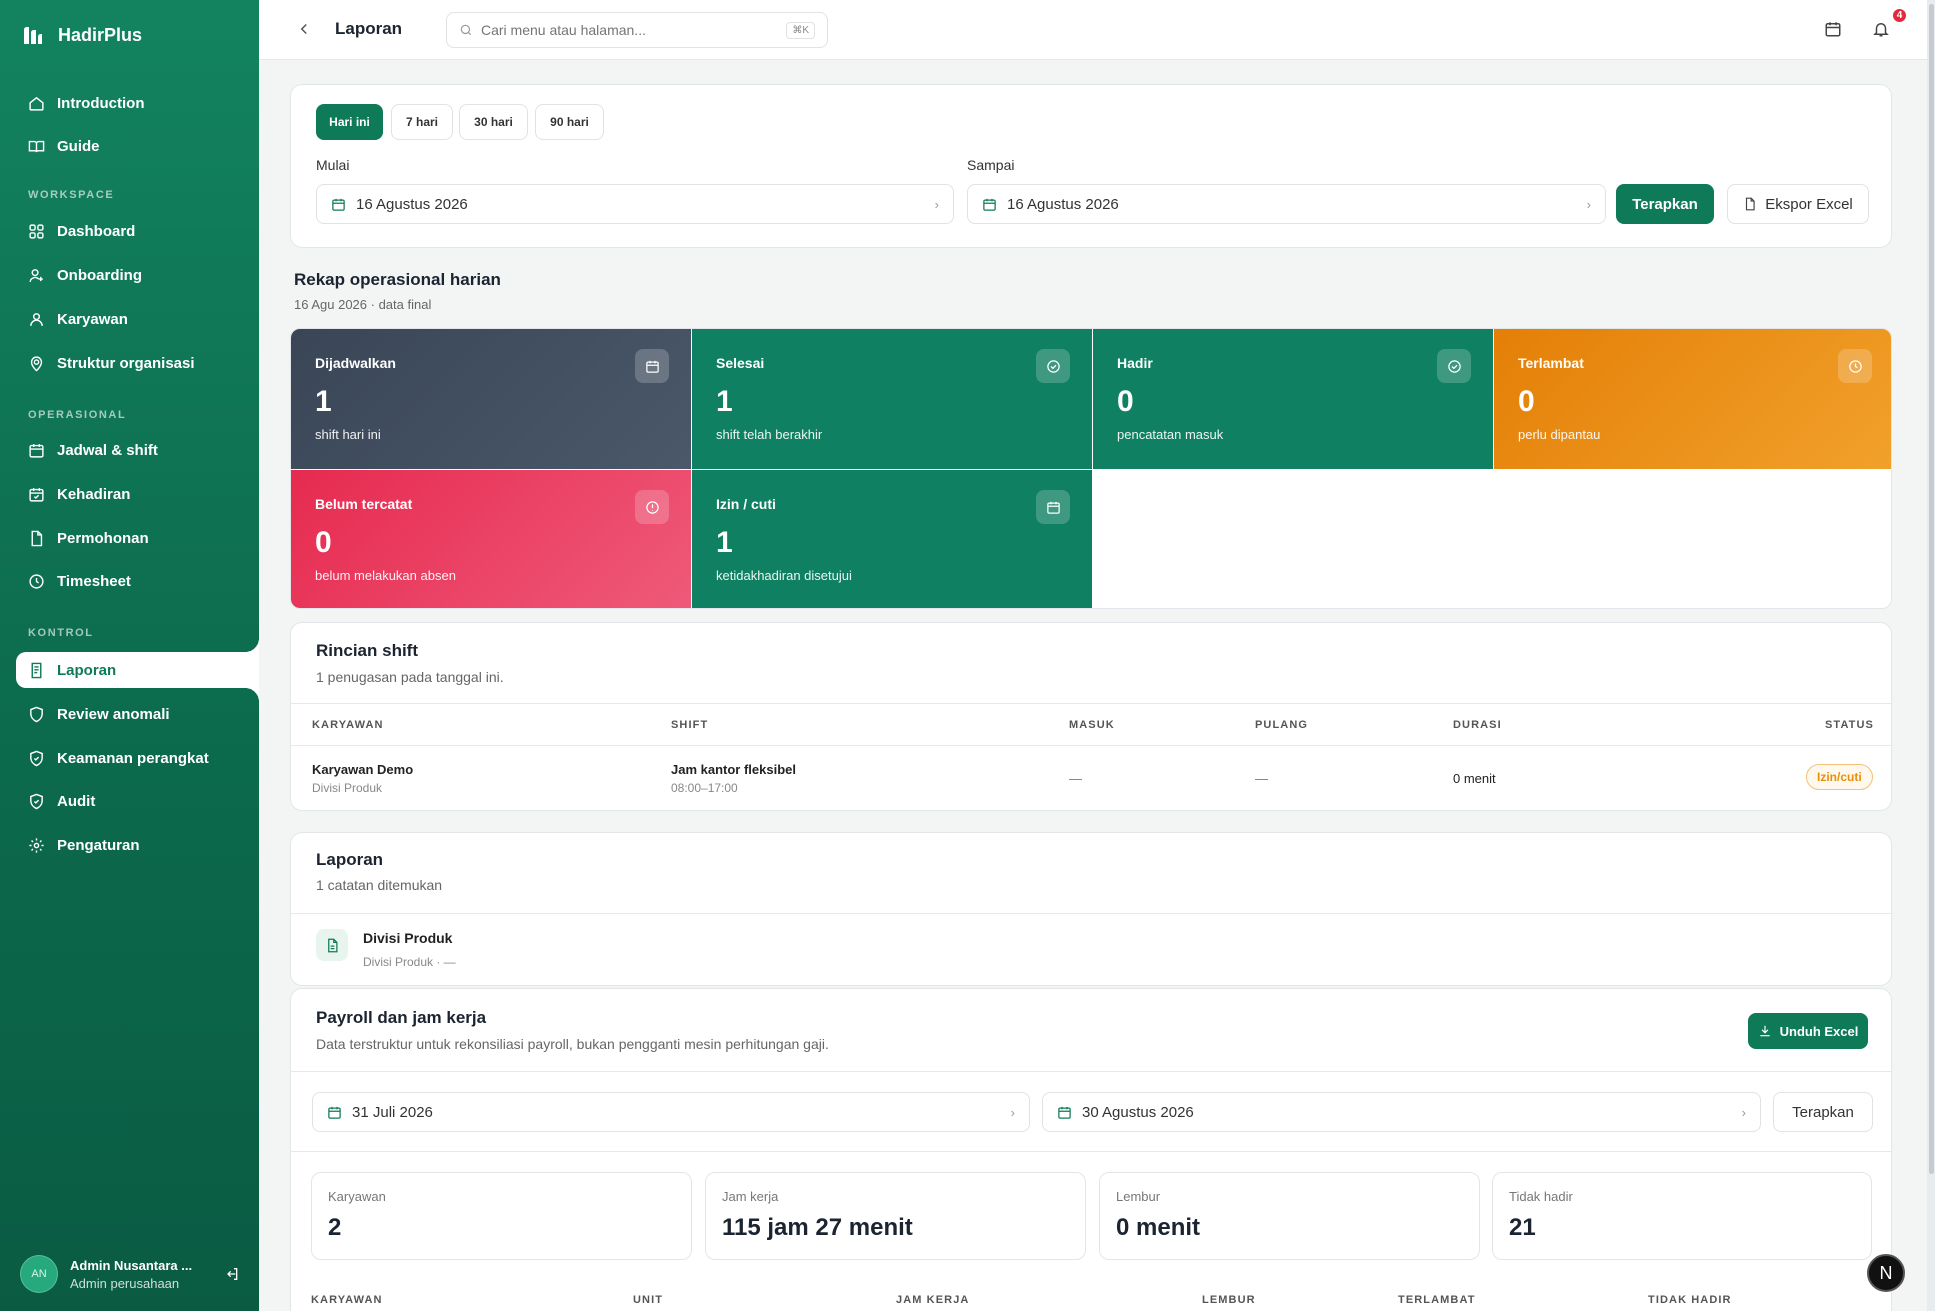 The width and height of the screenshot is (1935, 1311). Describe the element at coordinates (491, 399) in the screenshot. I see `tile-dijadwalkan: Dijadwalkan 1 shift hari ini` at that location.